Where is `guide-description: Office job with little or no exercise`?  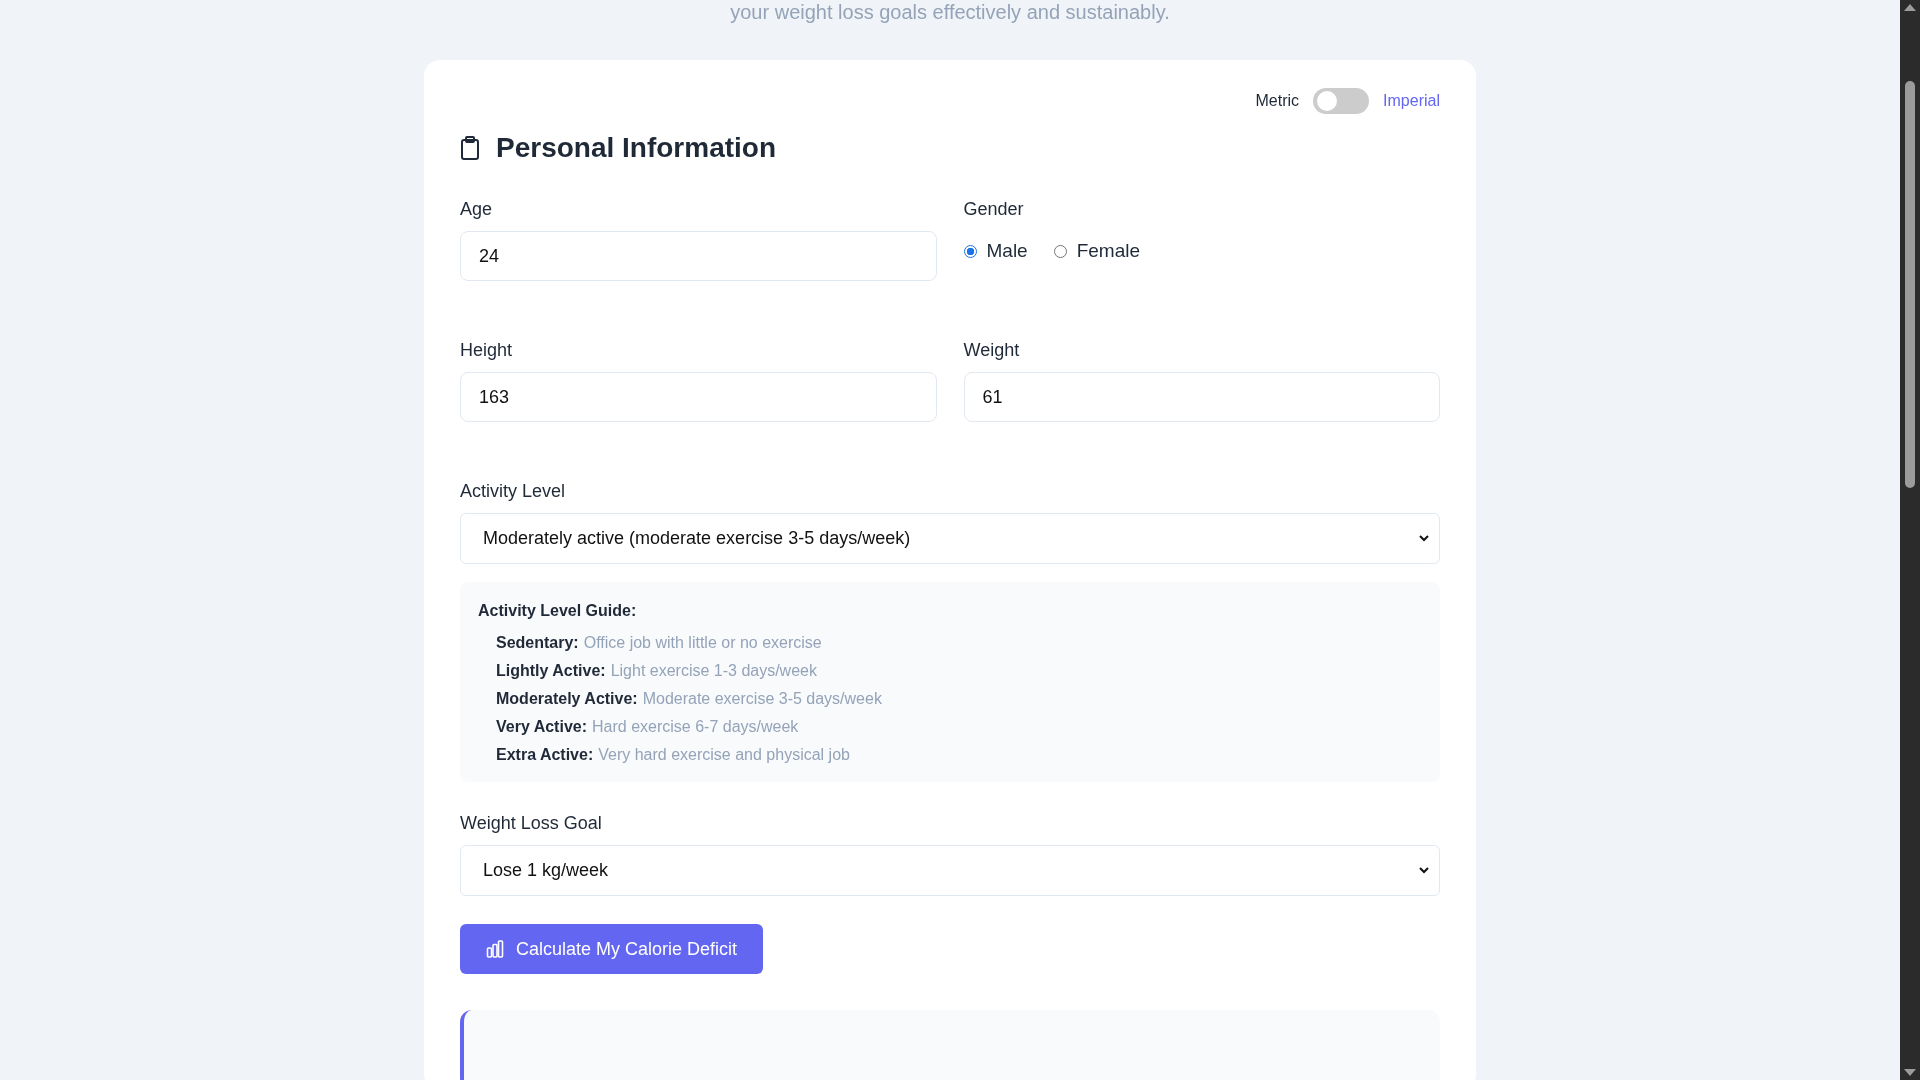 guide-description: Office job with little or no exercise is located at coordinates (702, 643).